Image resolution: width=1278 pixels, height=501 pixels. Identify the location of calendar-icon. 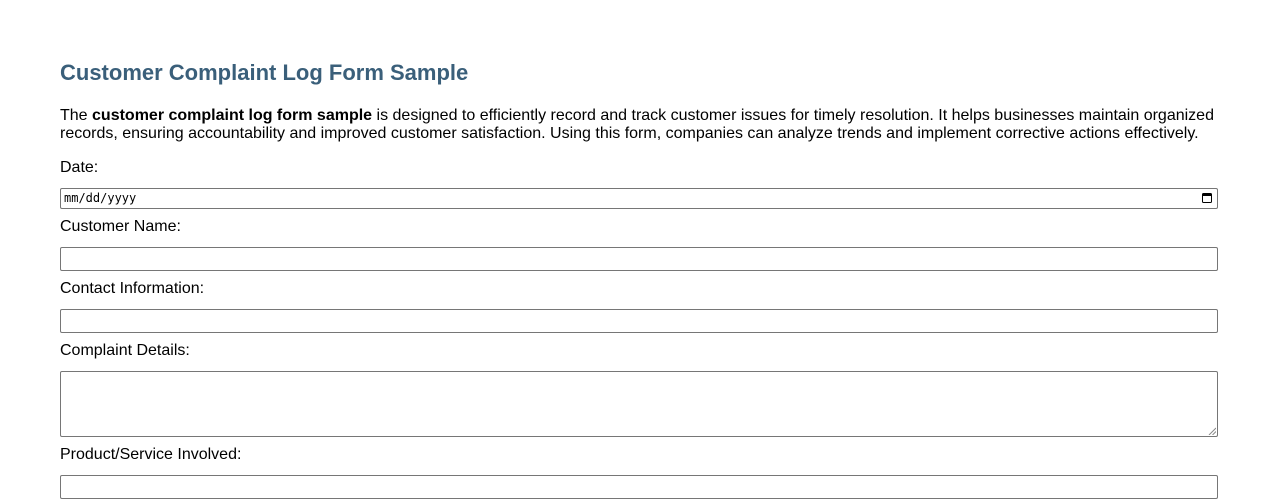
(1207, 198).